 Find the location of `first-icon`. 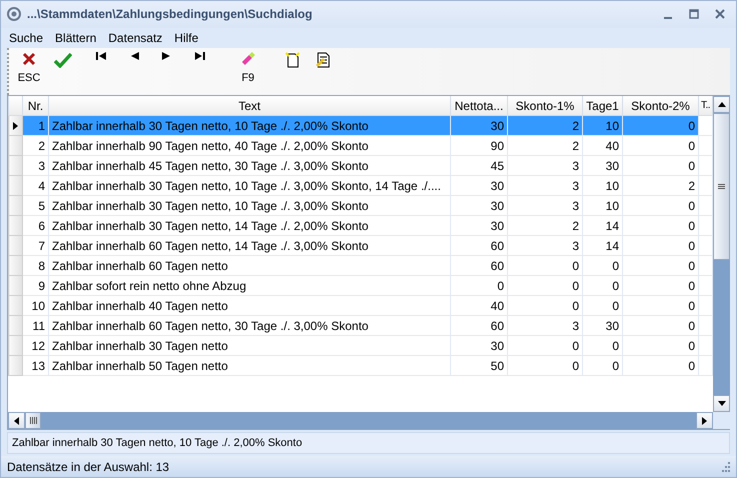

first-icon is located at coordinates (101, 56).